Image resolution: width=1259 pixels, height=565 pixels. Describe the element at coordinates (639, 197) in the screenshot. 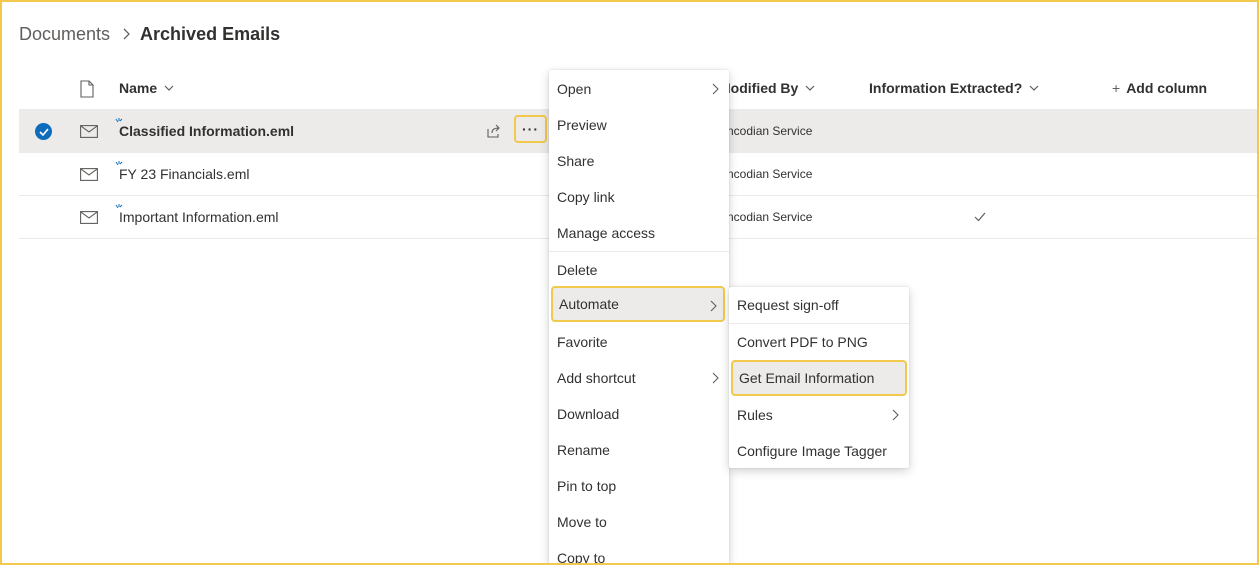

I see `menu-item-copy-link: Copy link` at that location.